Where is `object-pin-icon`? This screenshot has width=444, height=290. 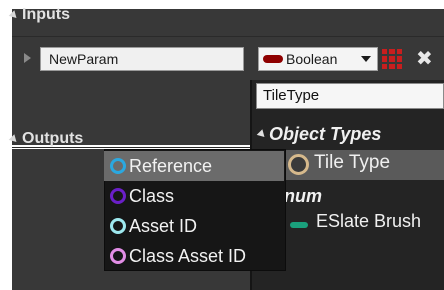 object-pin-icon is located at coordinates (298, 164).